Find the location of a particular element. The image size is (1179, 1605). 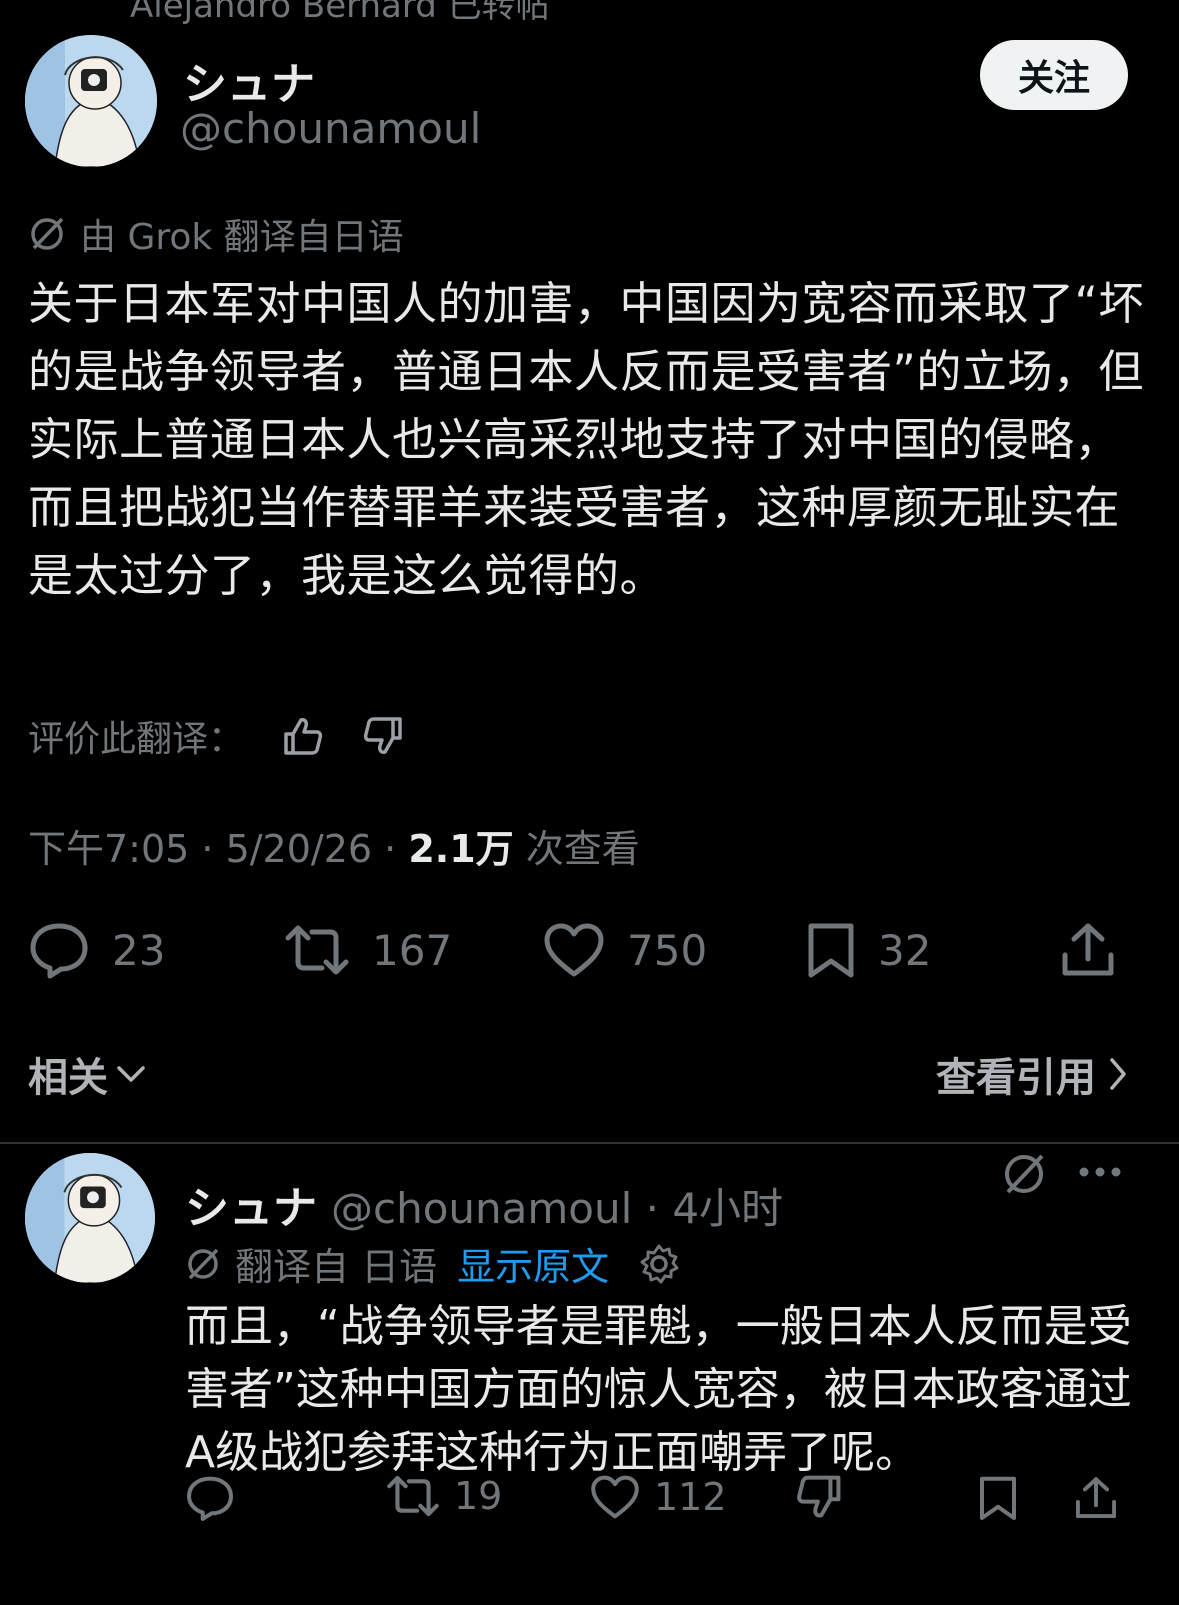

related-label: 相关 is located at coordinates (68, 1078).